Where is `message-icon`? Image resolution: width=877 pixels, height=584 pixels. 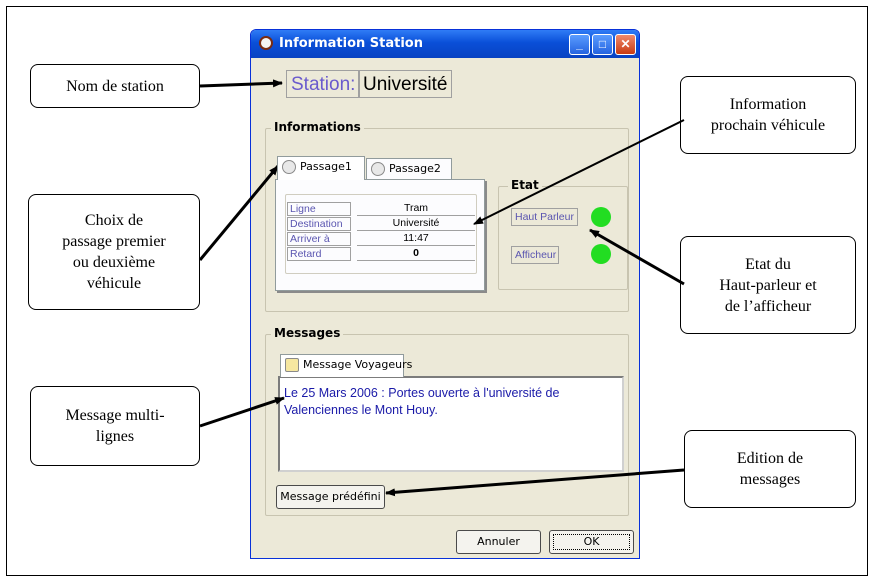
message-icon is located at coordinates (292, 365).